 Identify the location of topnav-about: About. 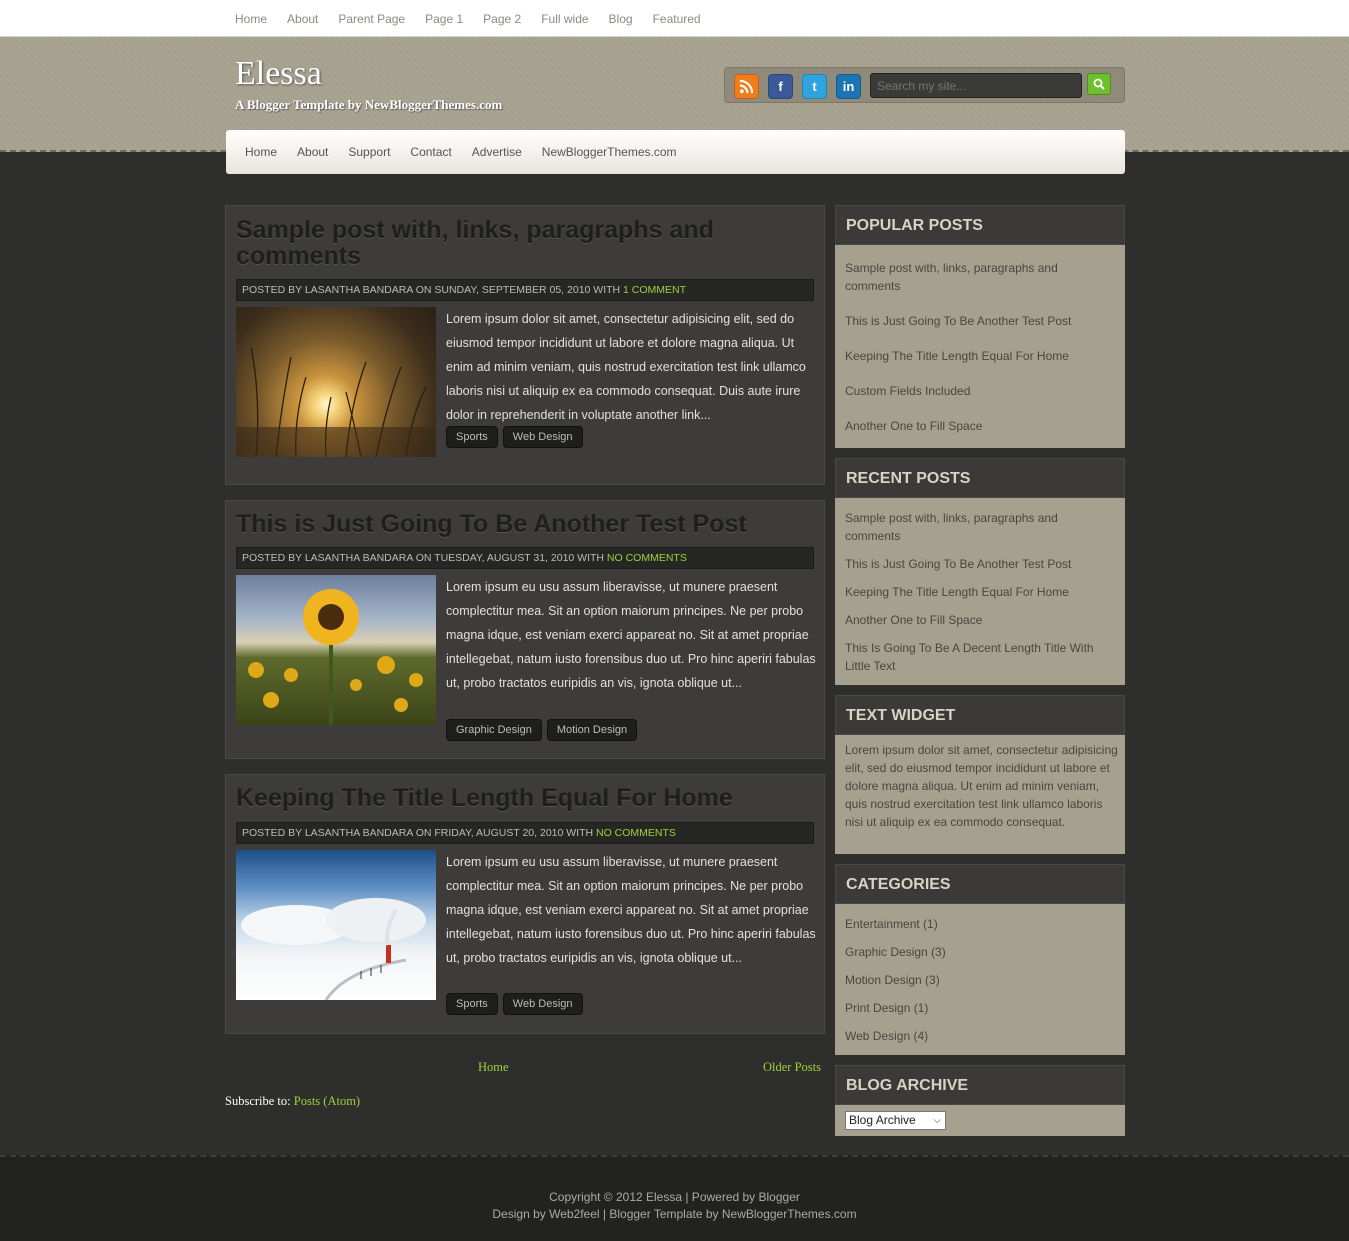
(302, 19).